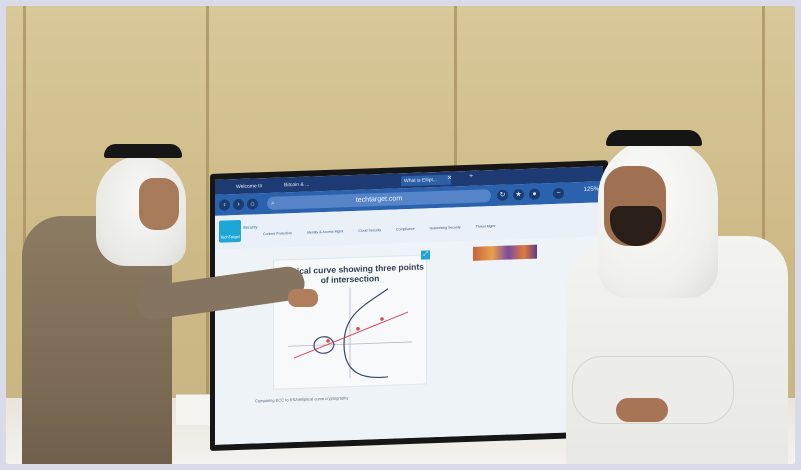 This screenshot has width=801, height=470. What do you see at coordinates (250, 227) in the screenshot?
I see `site-section-label: Security` at bounding box center [250, 227].